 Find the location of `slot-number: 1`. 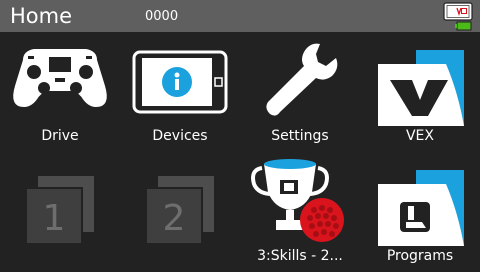

slot-number: 1 is located at coordinates (54, 218).